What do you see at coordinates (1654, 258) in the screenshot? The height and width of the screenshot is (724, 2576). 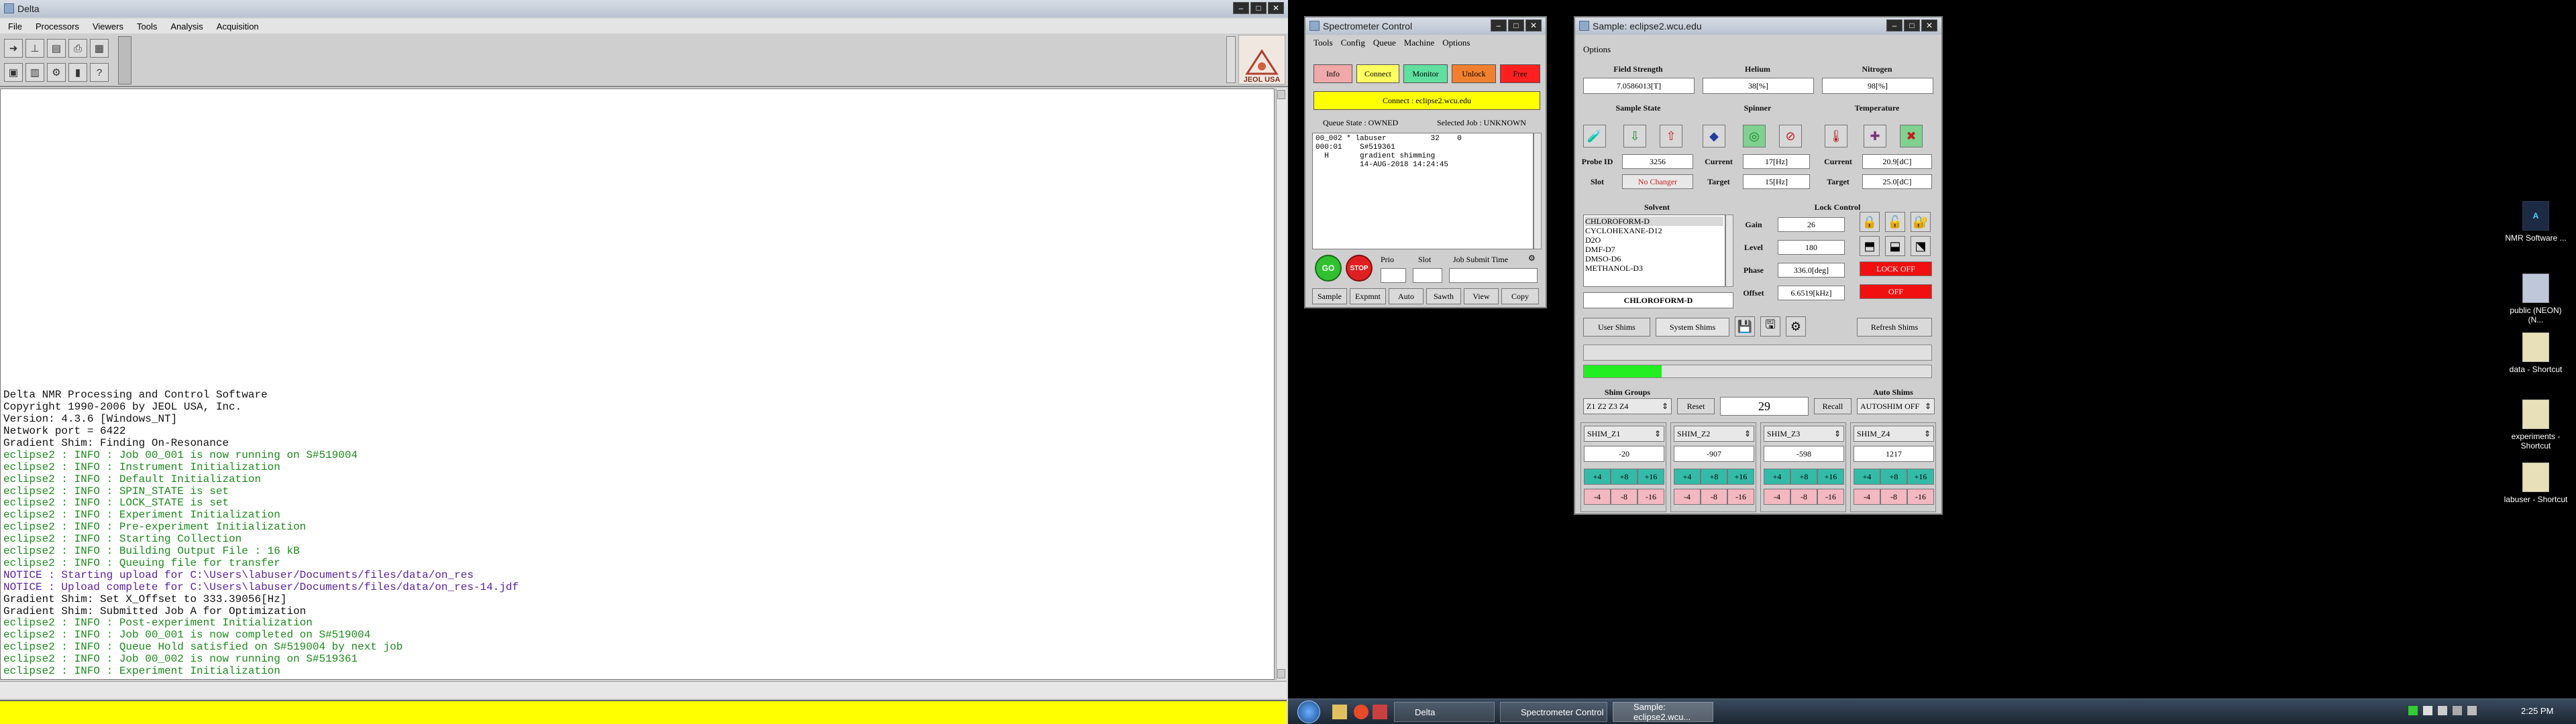 I see `solvent-item: DMSO-D6` at bounding box center [1654, 258].